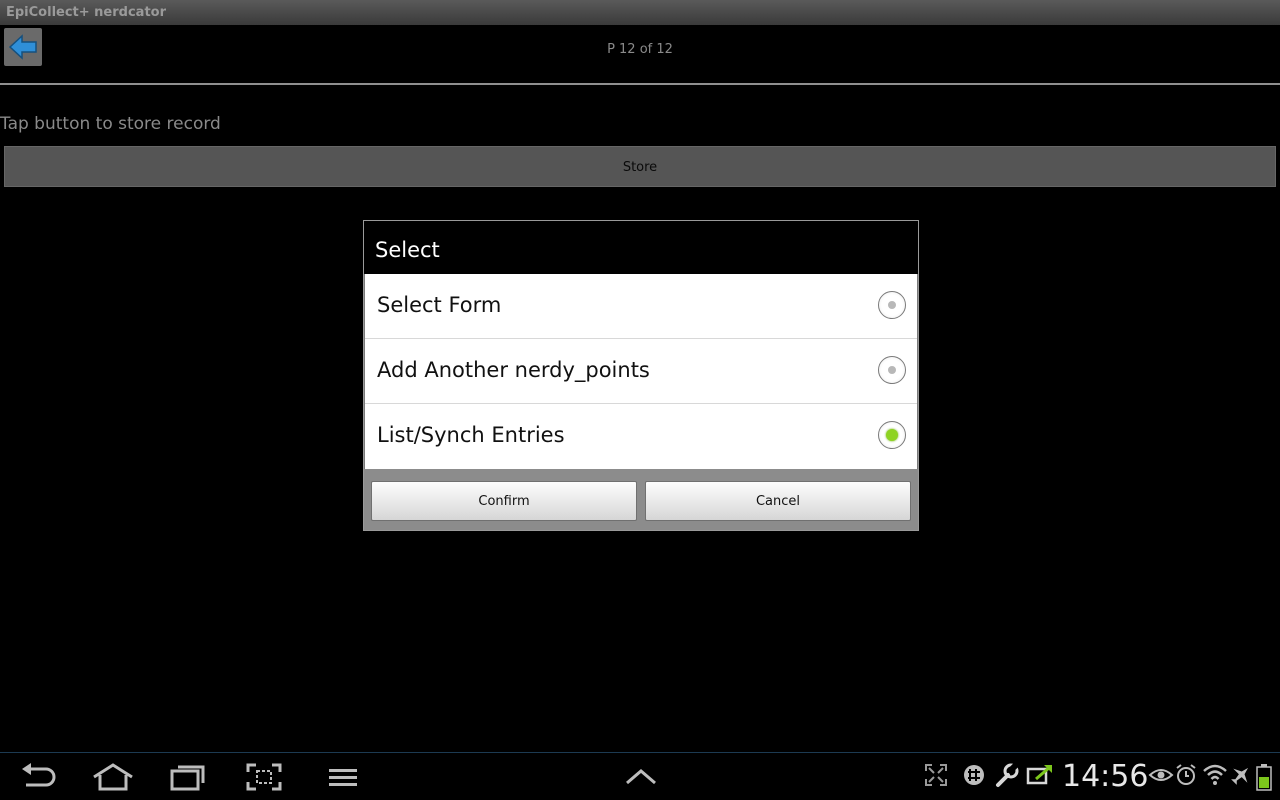 The image size is (1280, 800). I want to click on page-header: P 12 of 12, so click(640, 55).